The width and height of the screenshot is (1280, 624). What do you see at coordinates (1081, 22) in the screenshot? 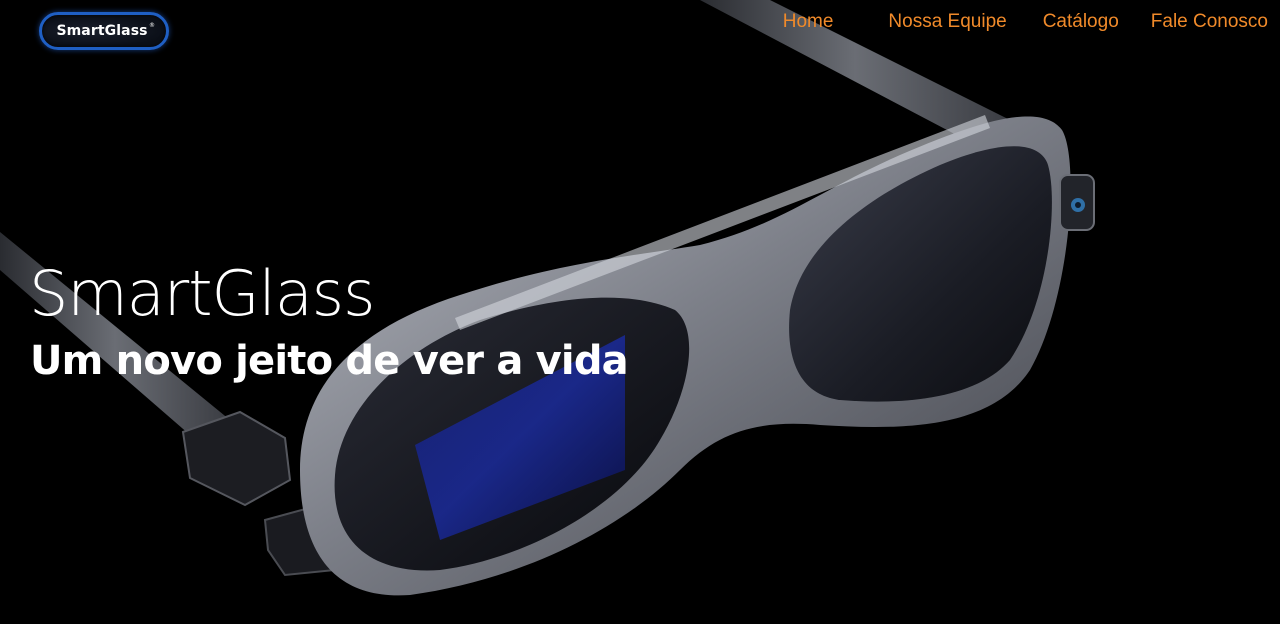
I see `nav-link-catalogo: Catálogo` at bounding box center [1081, 22].